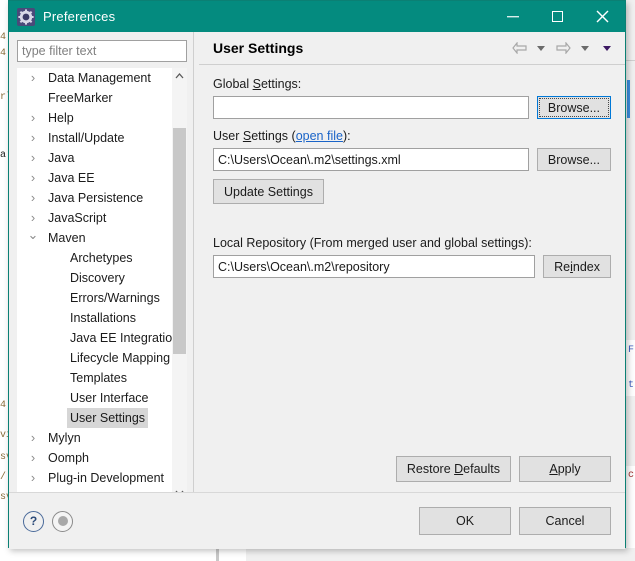  I want to click on update-settings-button: Update Settings, so click(268, 191).